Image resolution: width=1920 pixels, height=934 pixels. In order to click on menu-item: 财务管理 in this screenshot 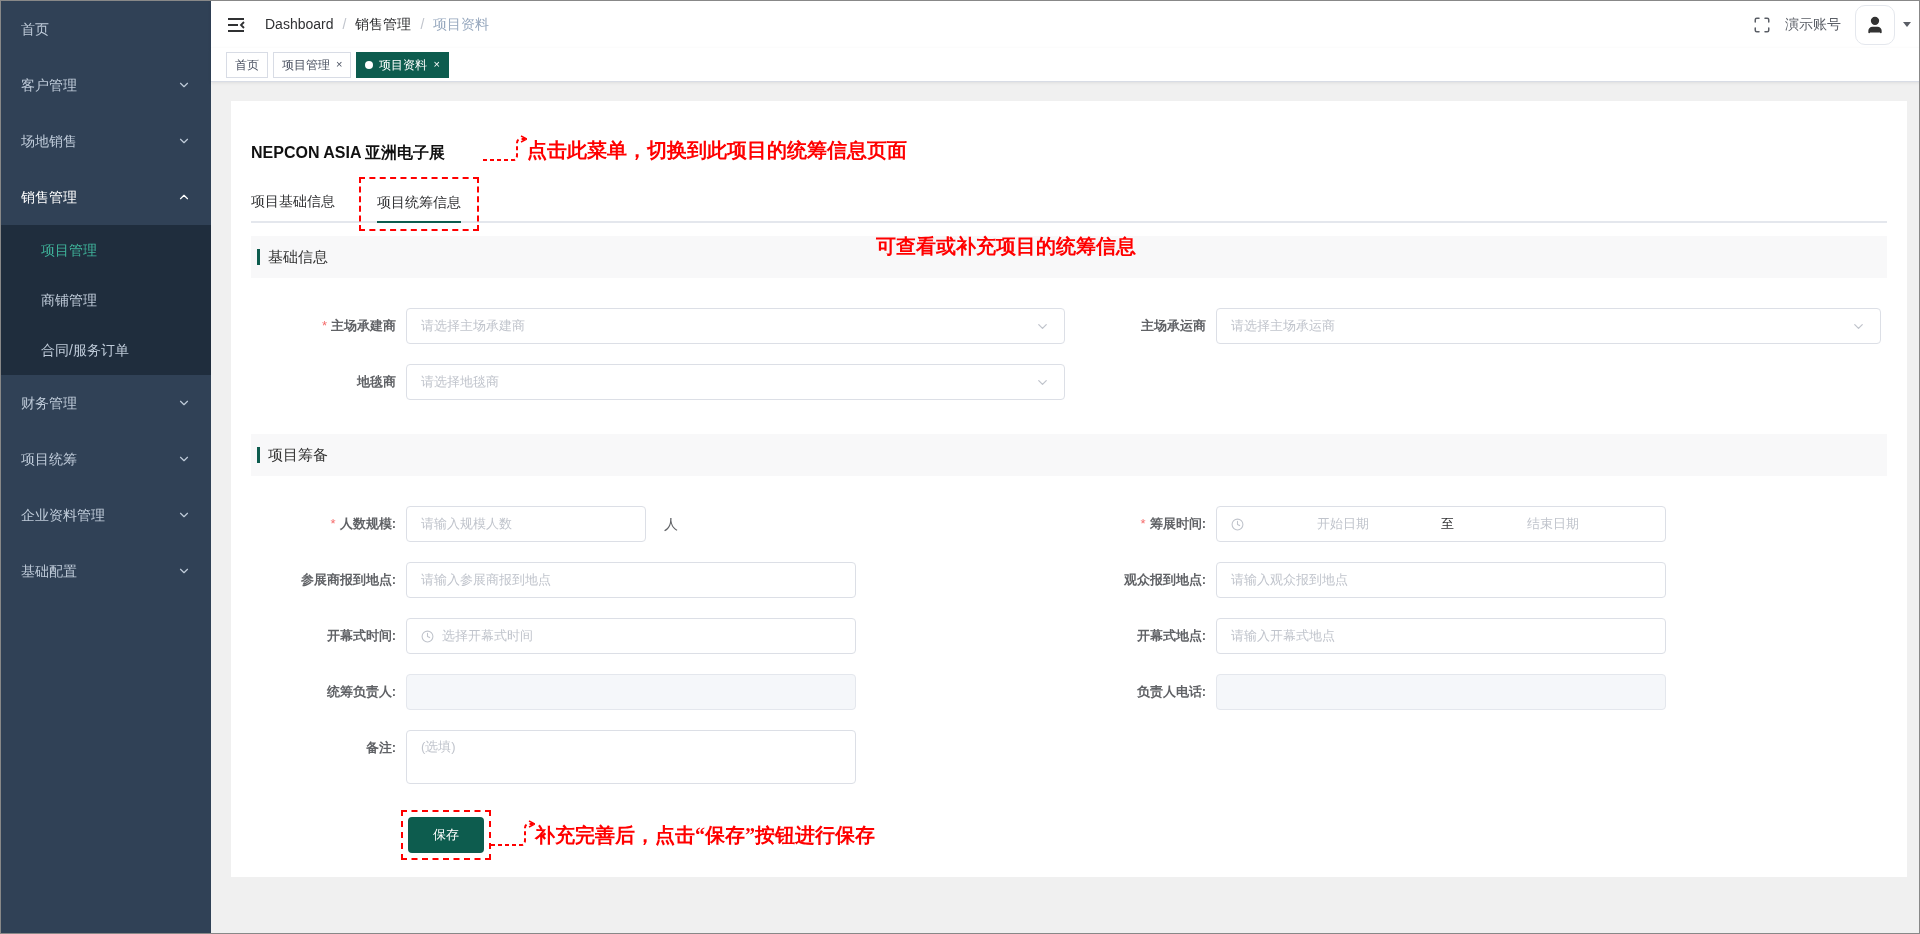, I will do `click(106, 403)`.